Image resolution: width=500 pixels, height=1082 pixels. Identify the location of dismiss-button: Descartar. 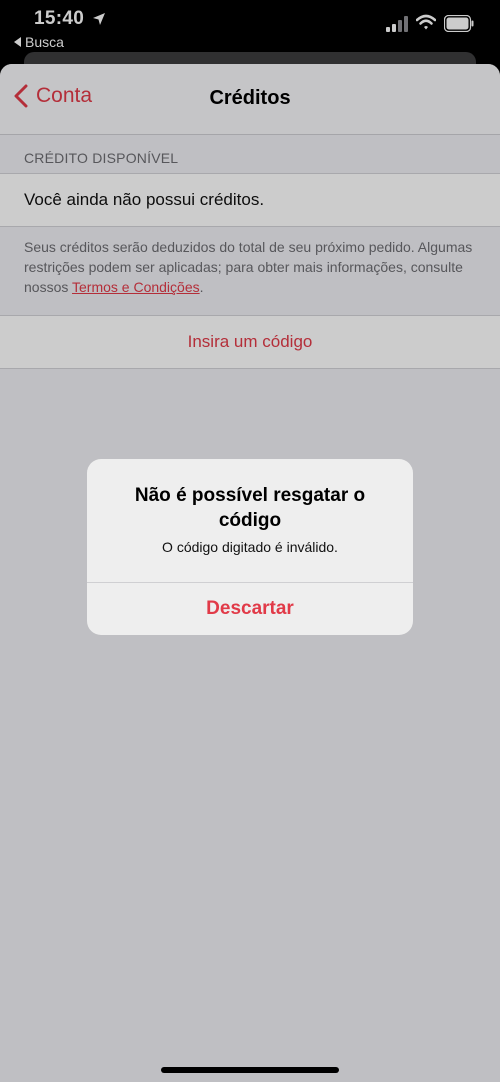
(250, 608).